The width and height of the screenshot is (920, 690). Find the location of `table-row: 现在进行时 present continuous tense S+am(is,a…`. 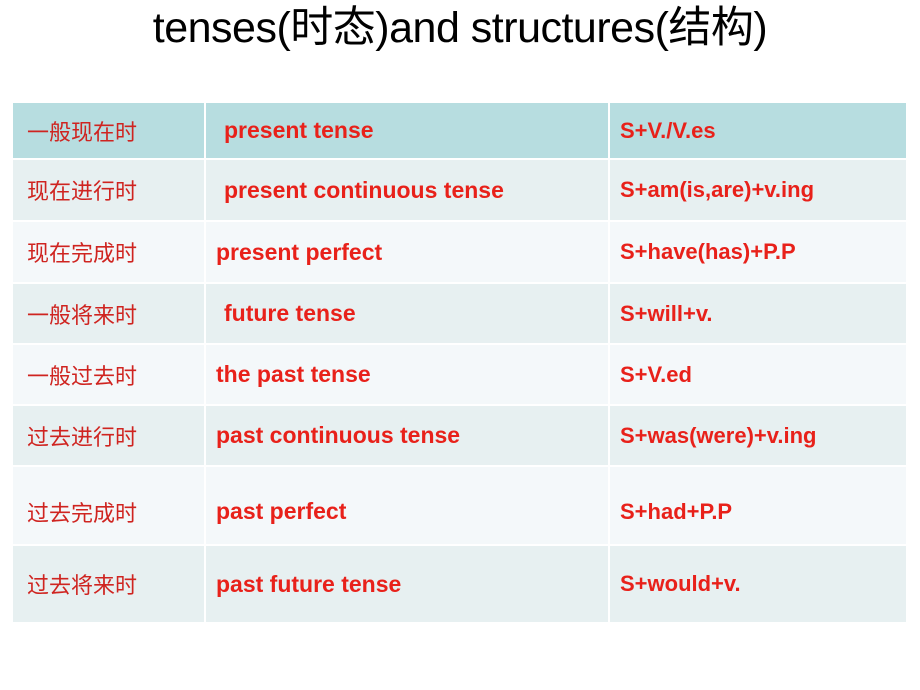

table-row: 现在进行时 present continuous tense S+am(is,a… is located at coordinates (459, 190).